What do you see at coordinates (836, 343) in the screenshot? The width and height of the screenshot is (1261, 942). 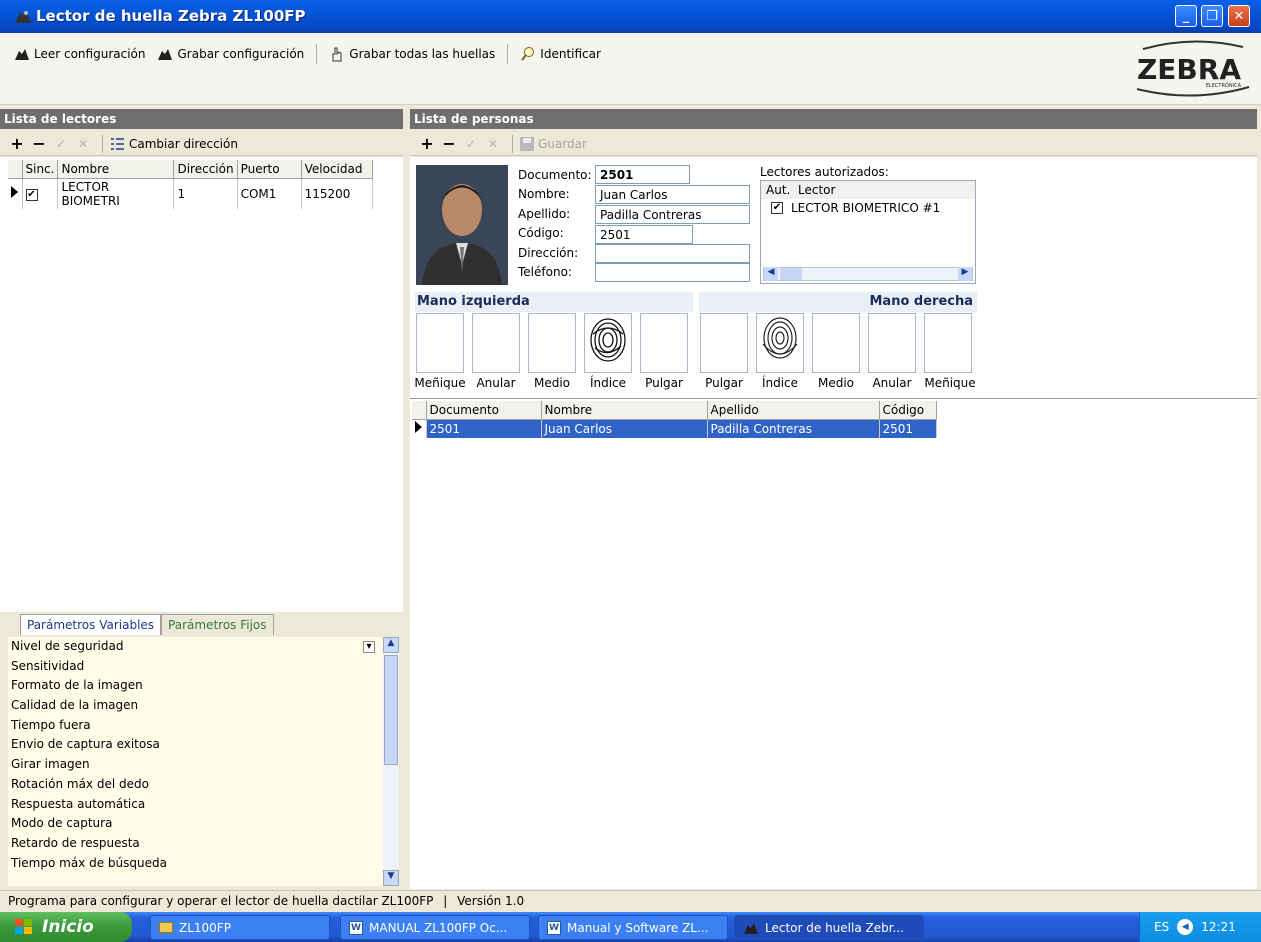 I see `right-middle-slot` at bounding box center [836, 343].